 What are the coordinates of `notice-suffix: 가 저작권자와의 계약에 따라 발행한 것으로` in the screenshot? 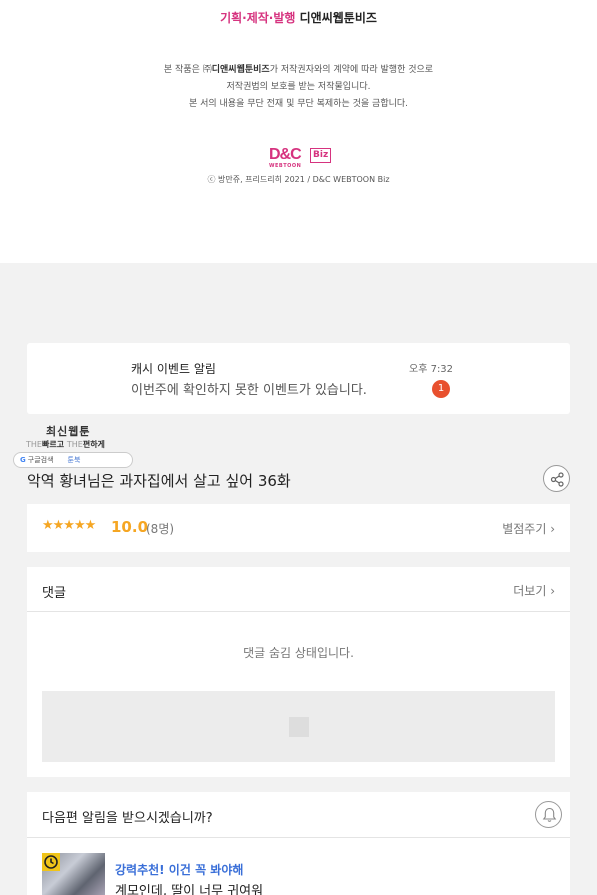 It's located at (351, 70).